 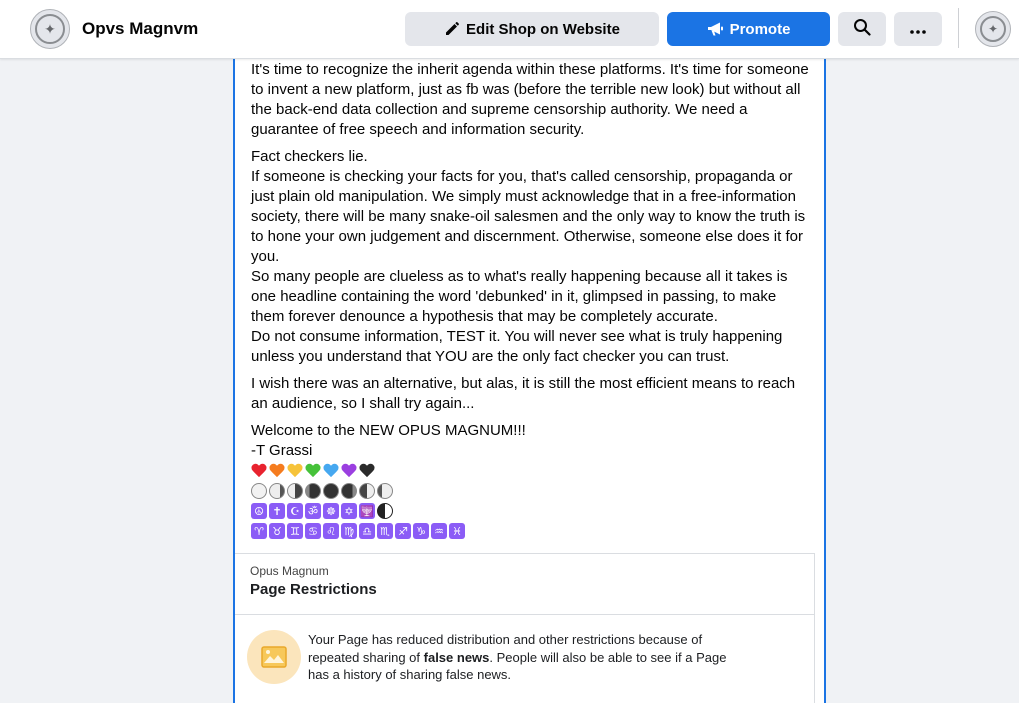 I want to click on peace-symbol-icon: ☮, so click(x=259, y=511).